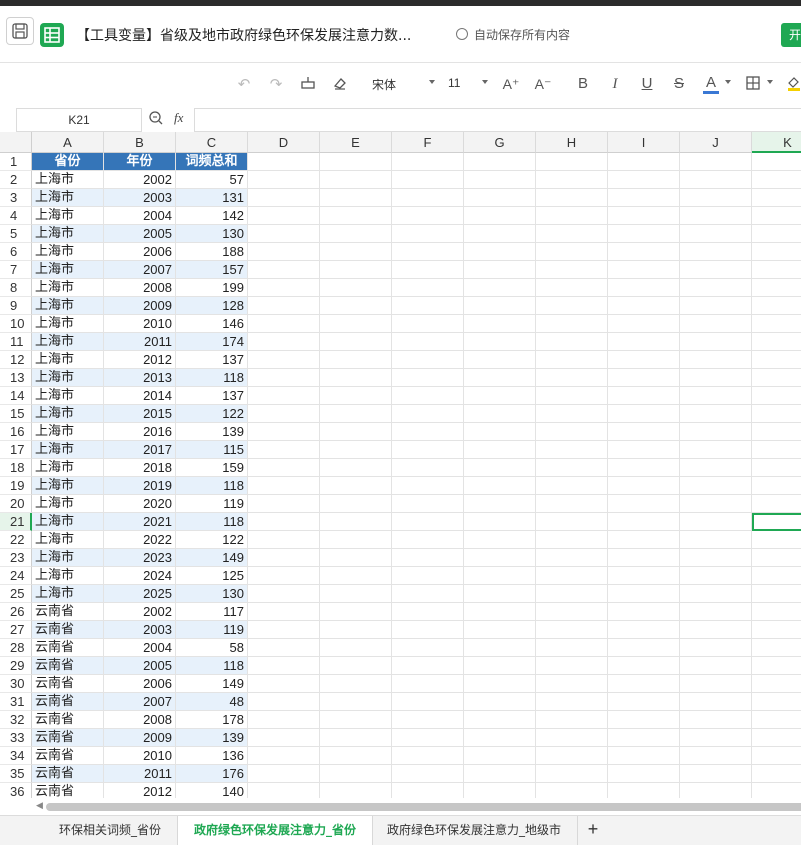 The height and width of the screenshot is (845, 801). I want to click on cell-D1, so click(284, 162).